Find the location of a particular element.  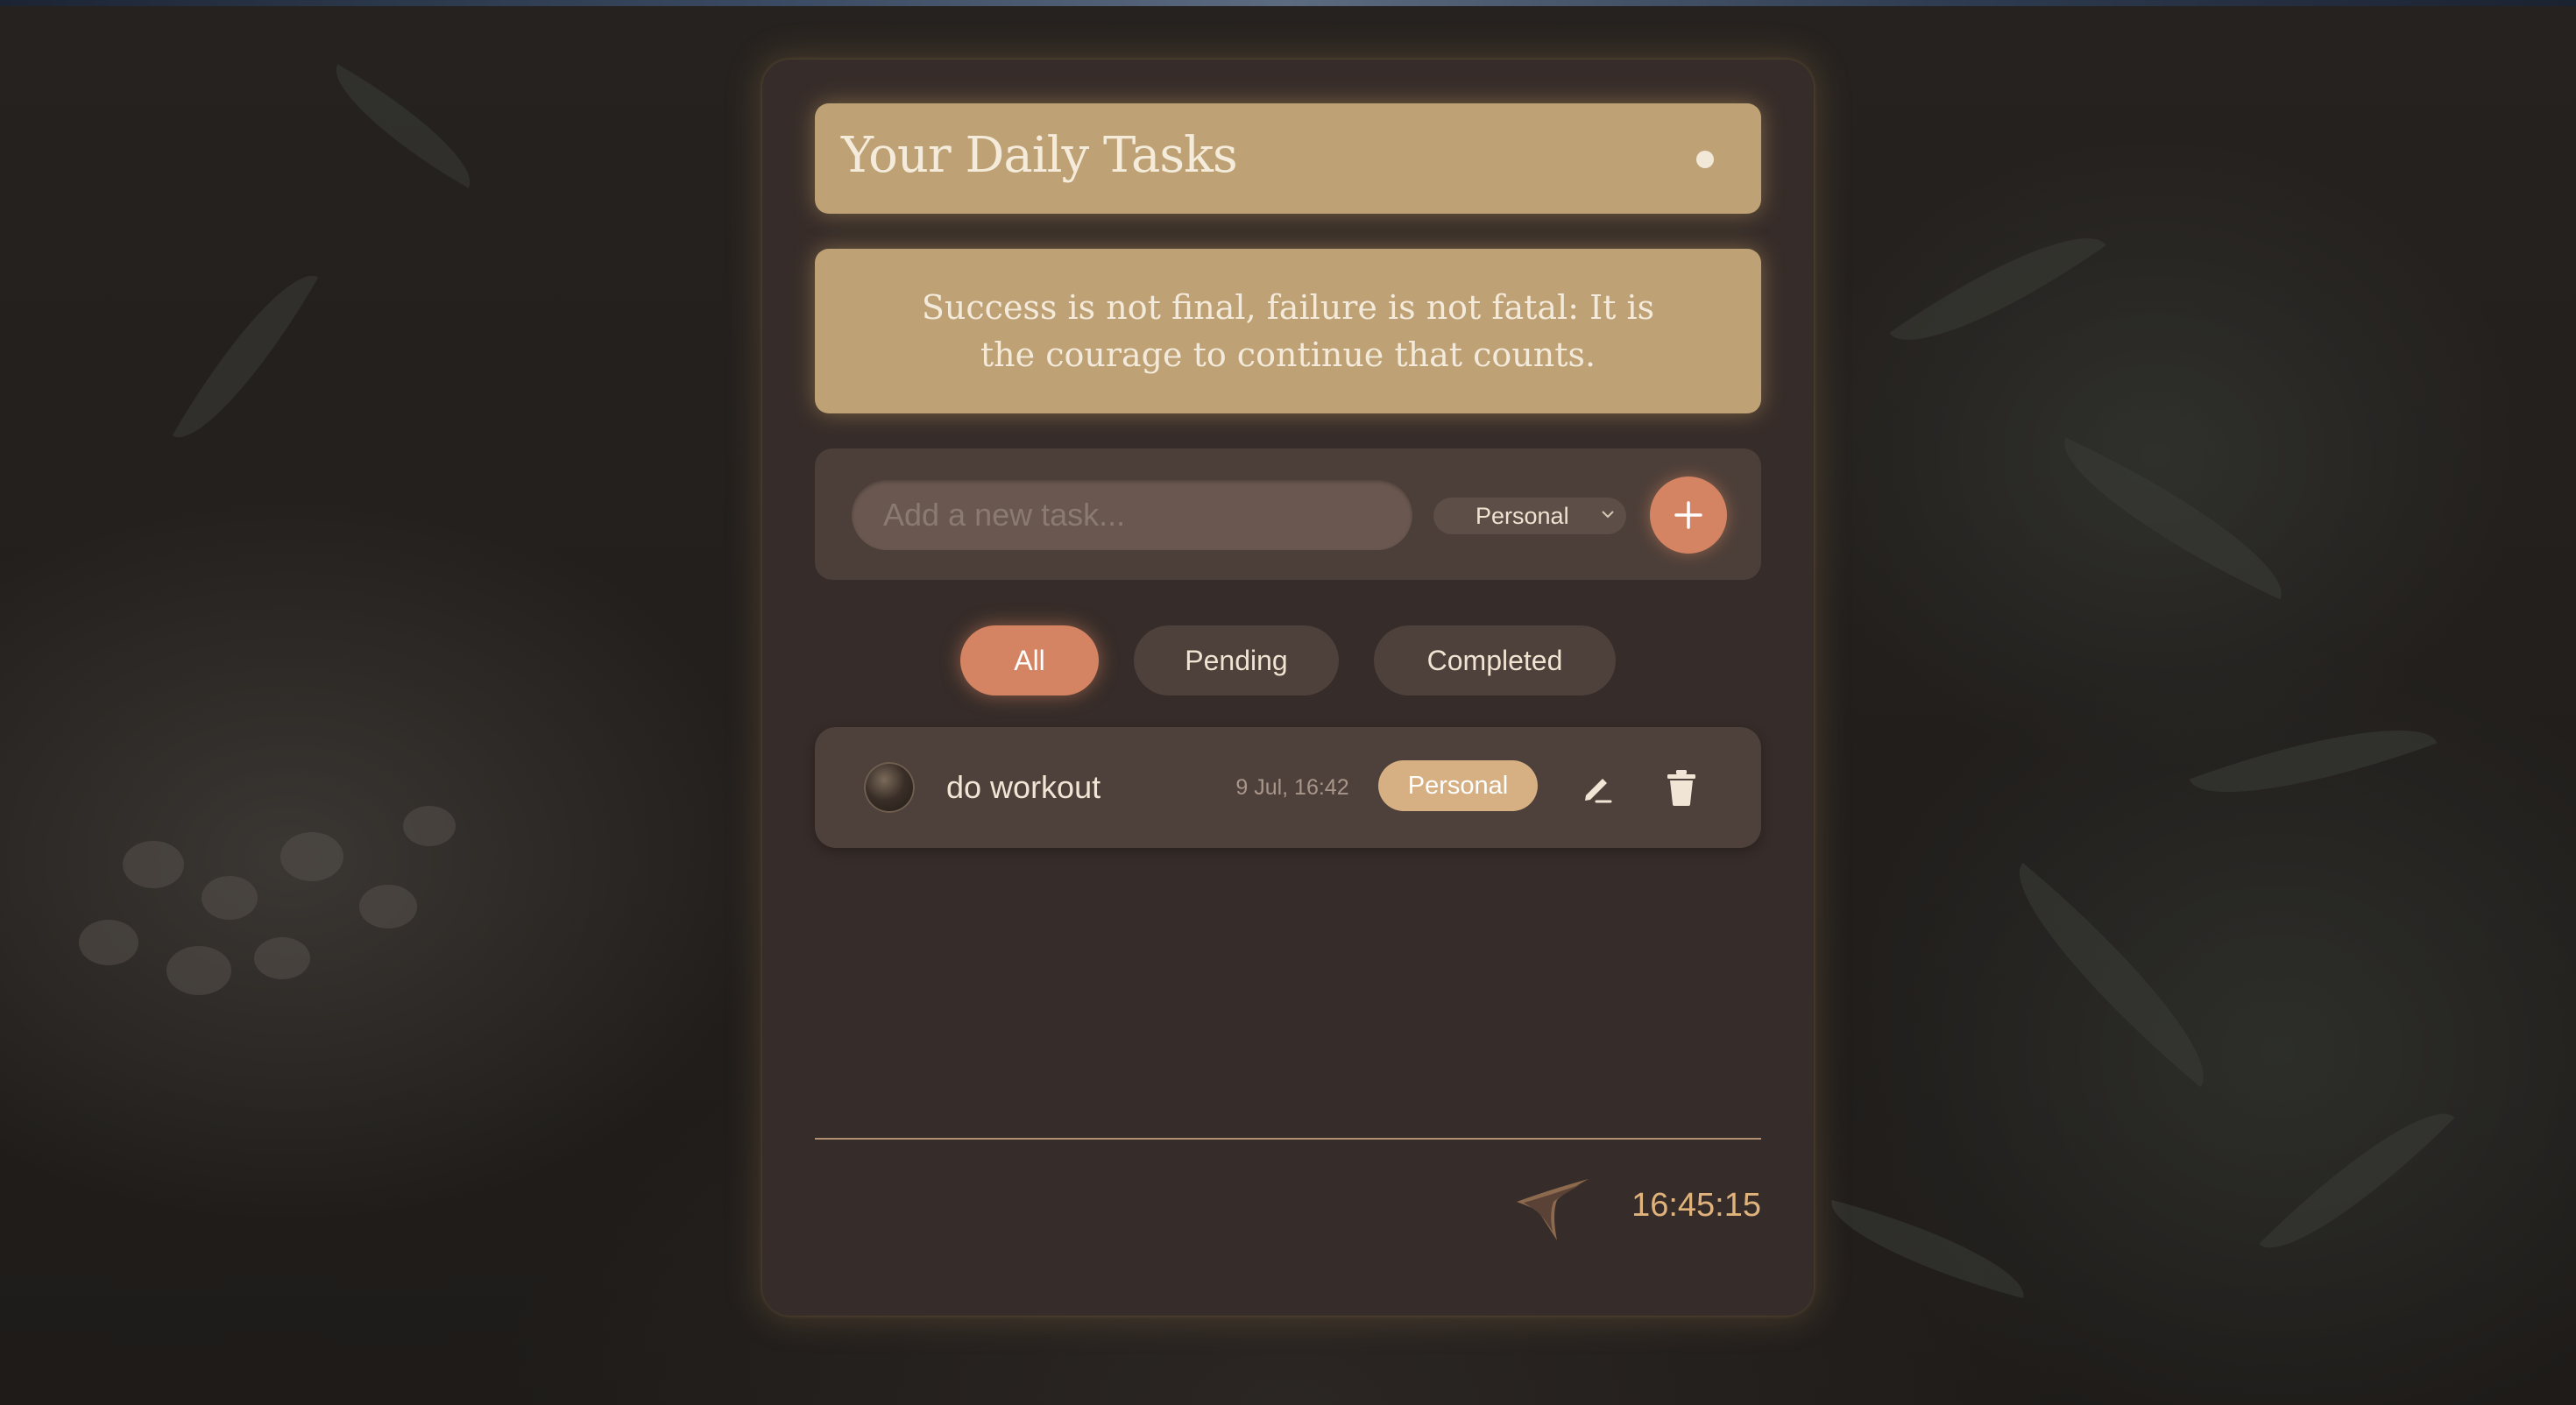

arrow-logo-icon is located at coordinates (1553, 1209).